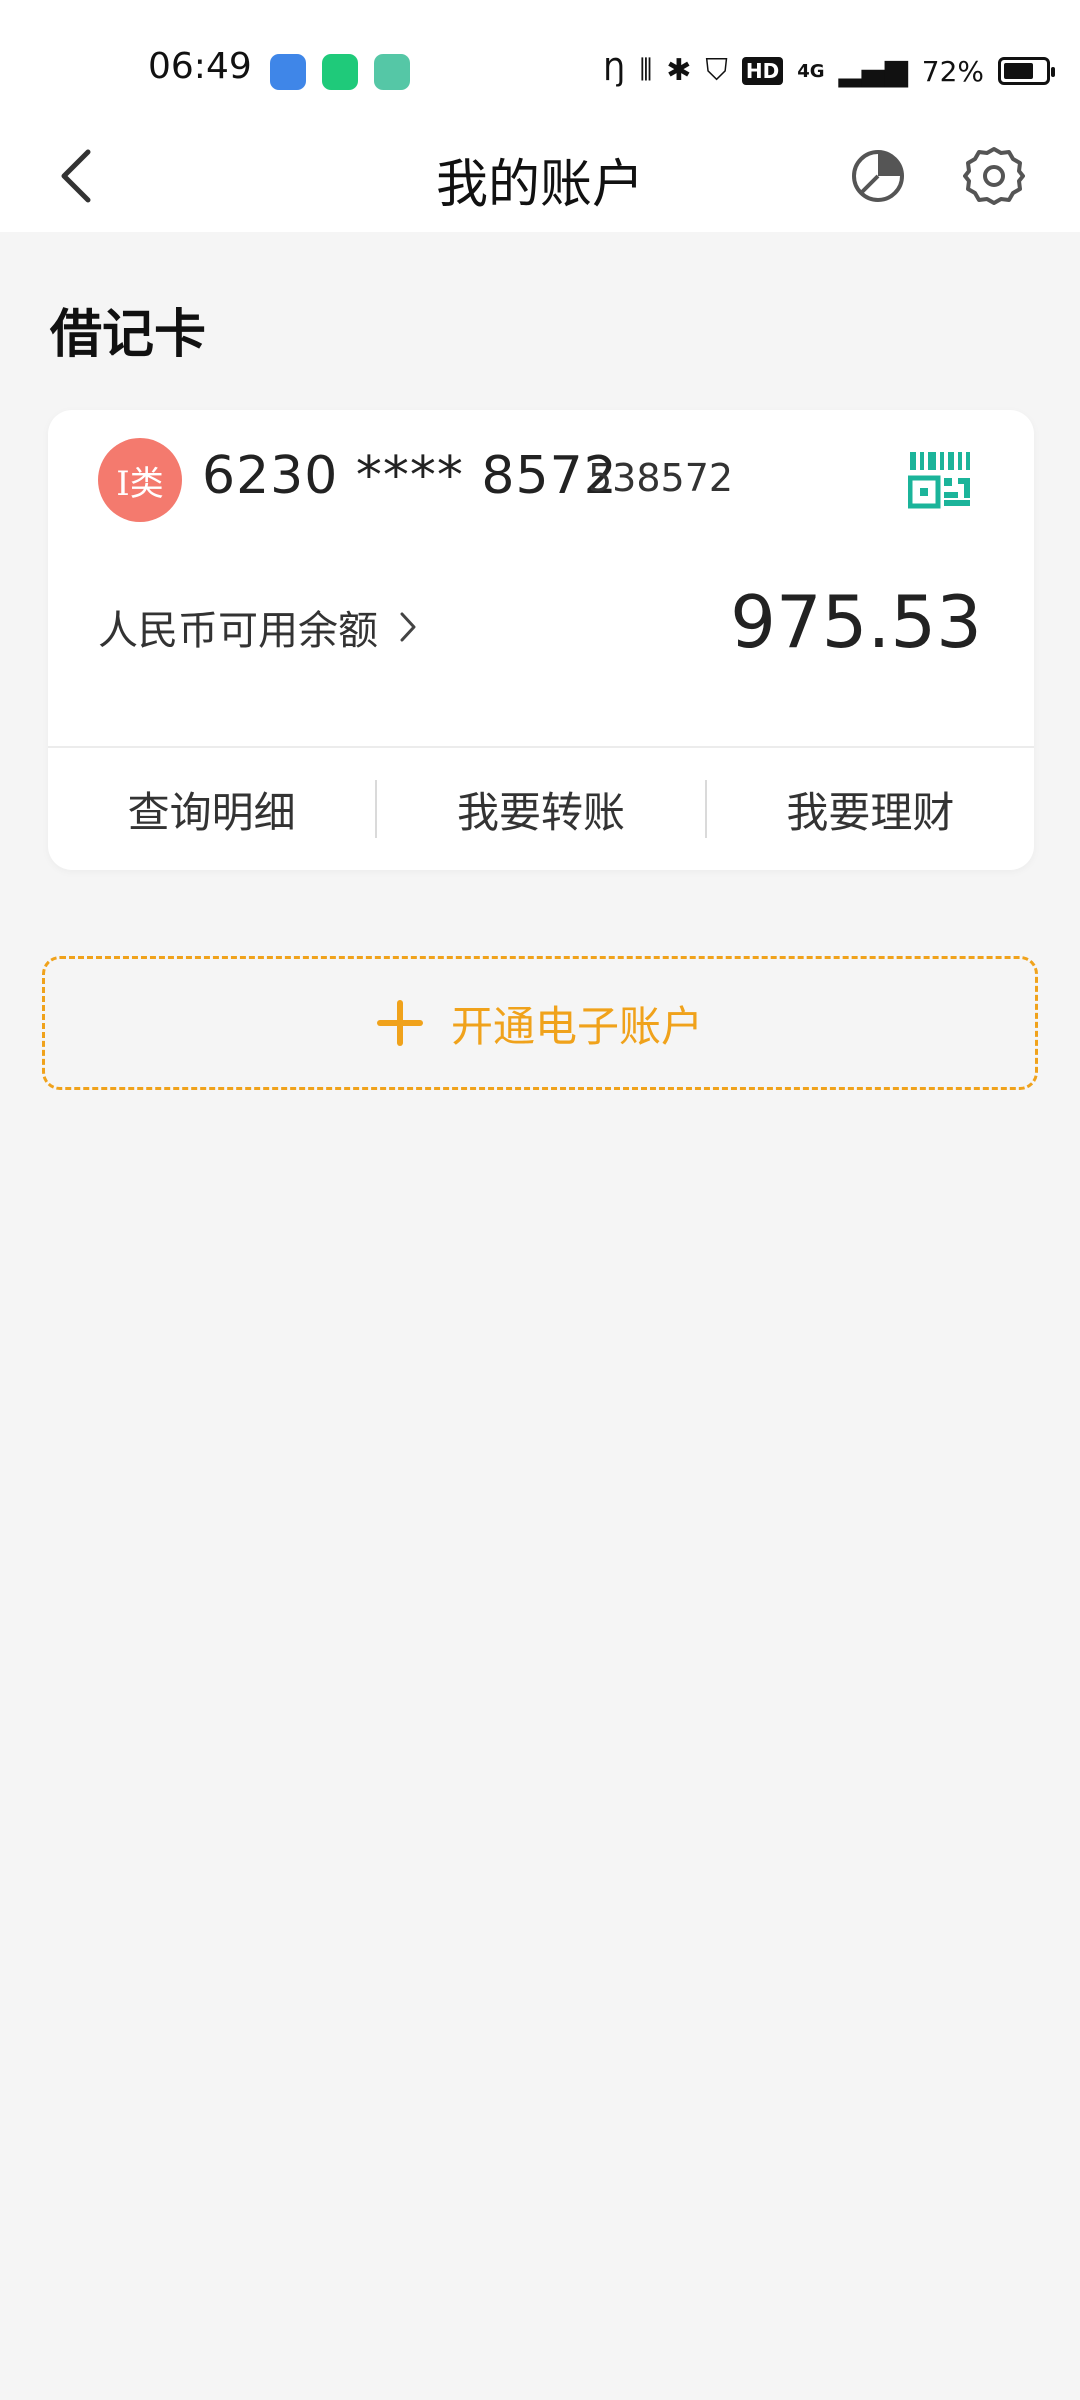  What do you see at coordinates (870, 809) in the screenshot?
I see `wealth-management-button: 我要理财` at bounding box center [870, 809].